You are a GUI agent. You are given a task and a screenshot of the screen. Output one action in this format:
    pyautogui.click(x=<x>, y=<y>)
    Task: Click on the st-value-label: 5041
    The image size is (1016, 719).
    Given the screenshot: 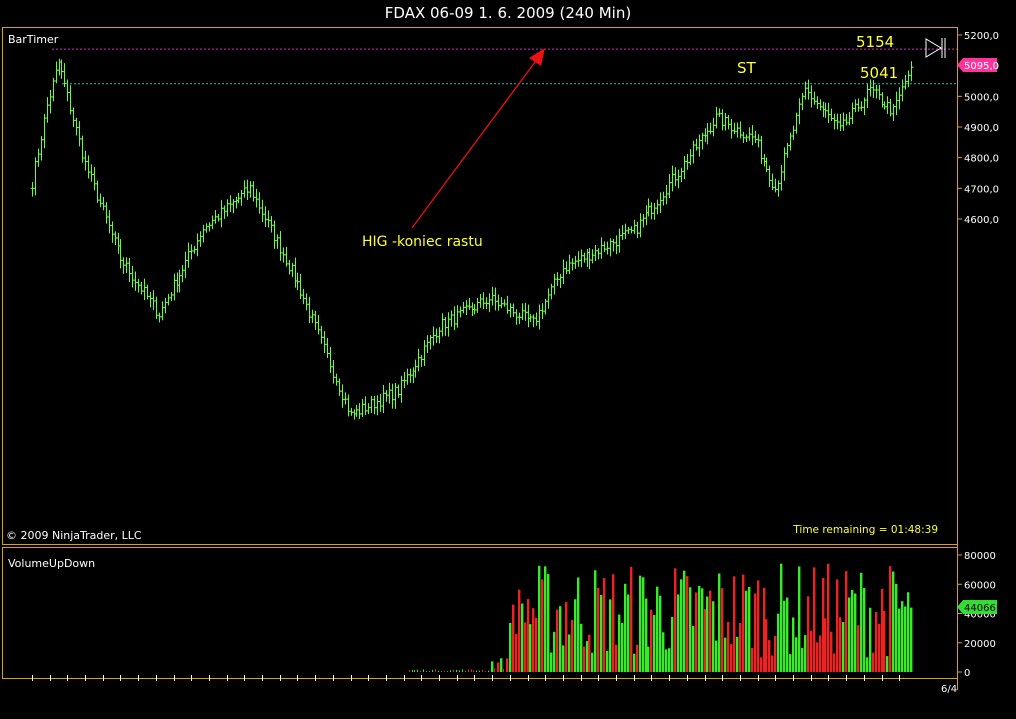 What is the action you would take?
    pyautogui.click(x=879, y=73)
    